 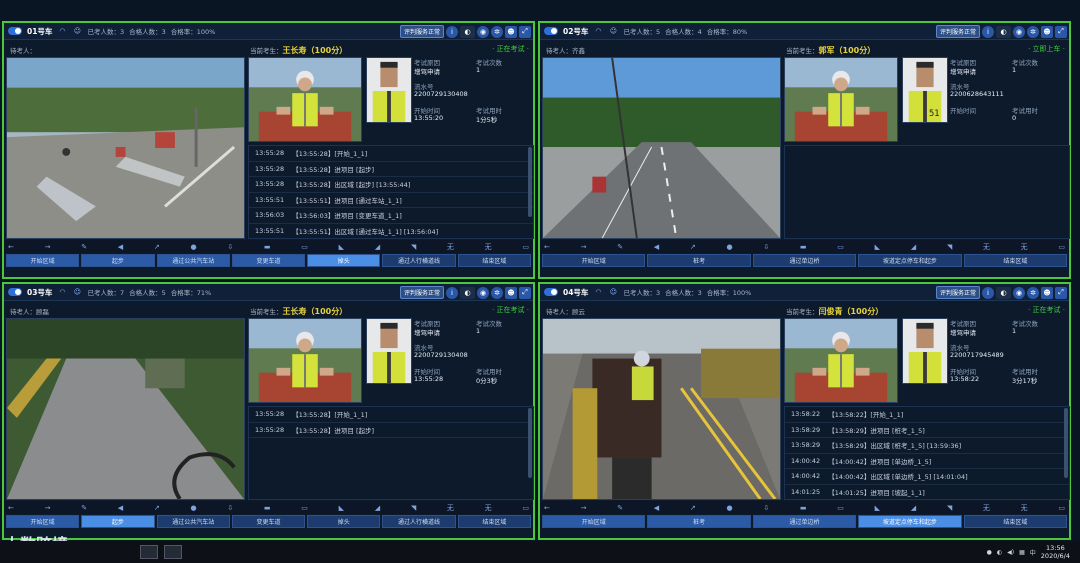 I want to click on volume-icon: ◀), so click(x=1010, y=552).